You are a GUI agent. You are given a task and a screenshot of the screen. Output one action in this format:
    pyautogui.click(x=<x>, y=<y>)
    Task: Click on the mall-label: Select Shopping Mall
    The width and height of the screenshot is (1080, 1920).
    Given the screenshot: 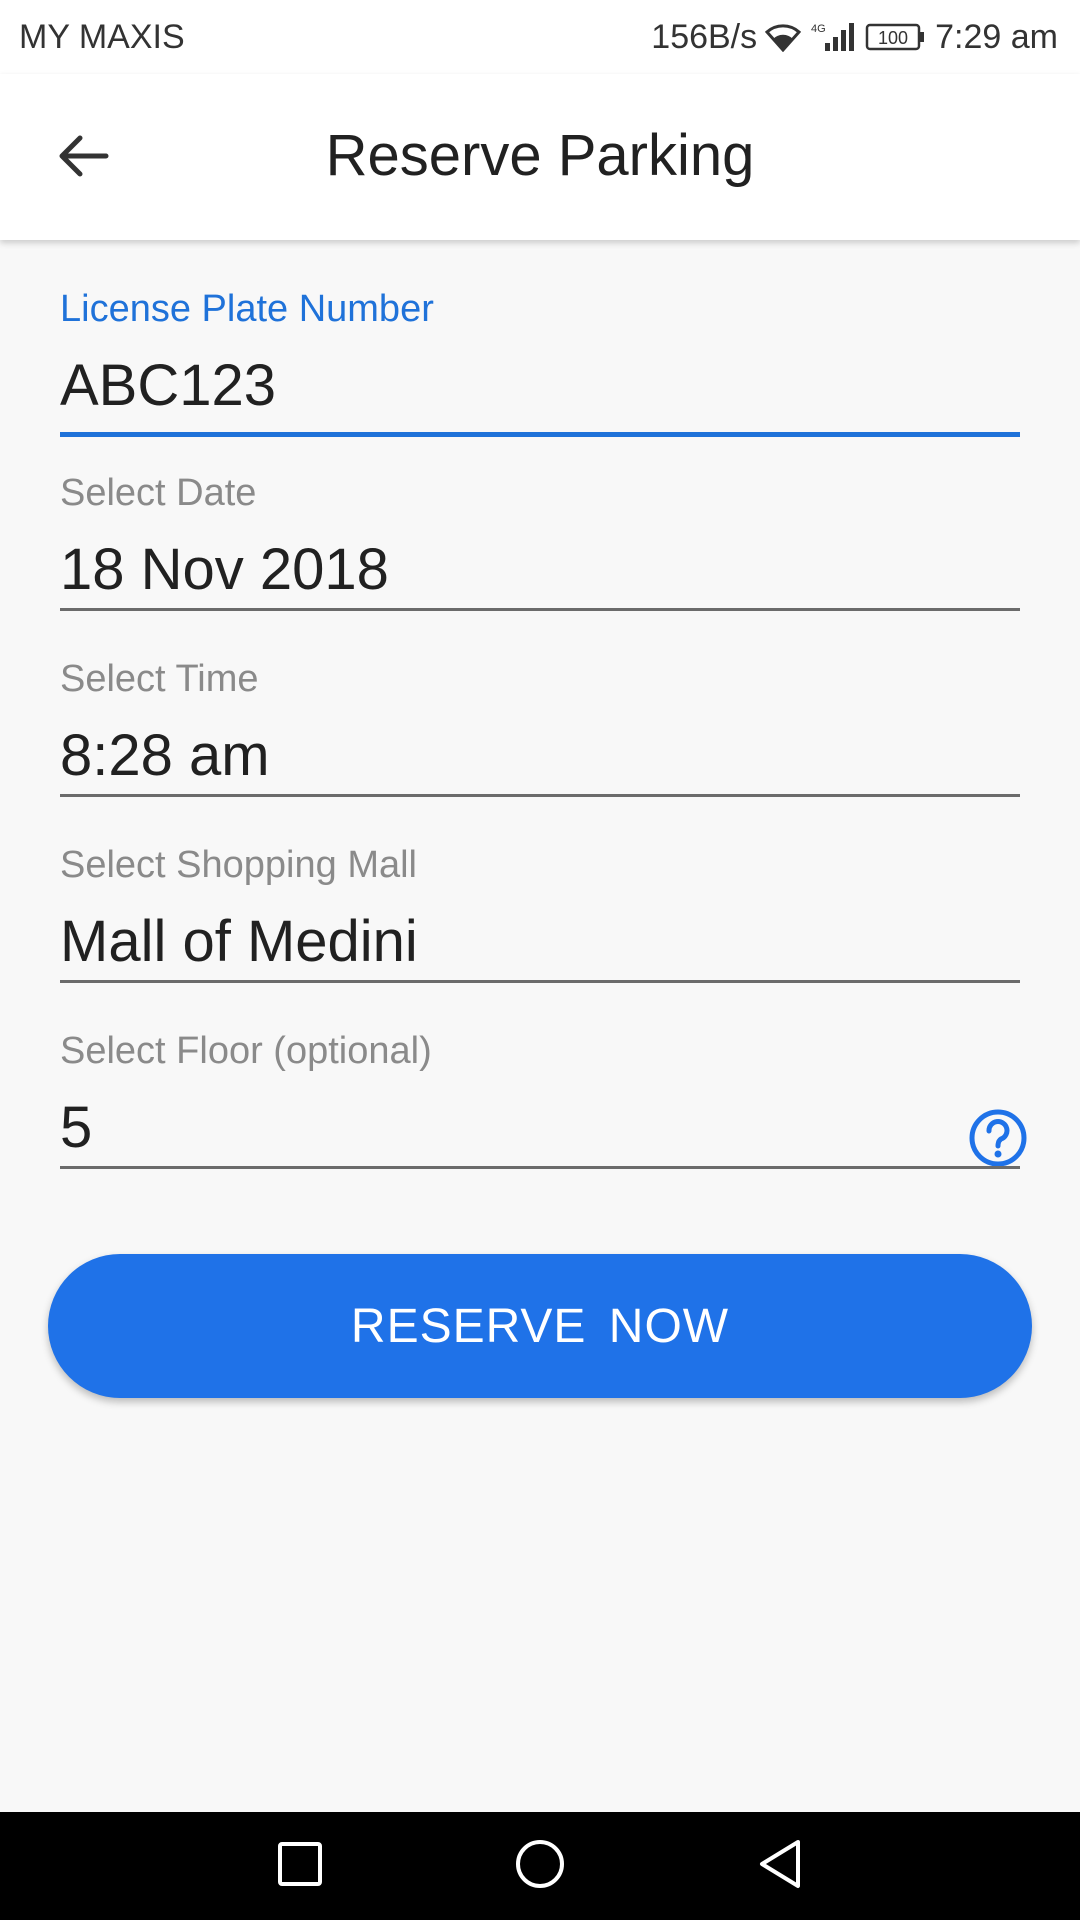 What is the action you would take?
    pyautogui.click(x=238, y=865)
    